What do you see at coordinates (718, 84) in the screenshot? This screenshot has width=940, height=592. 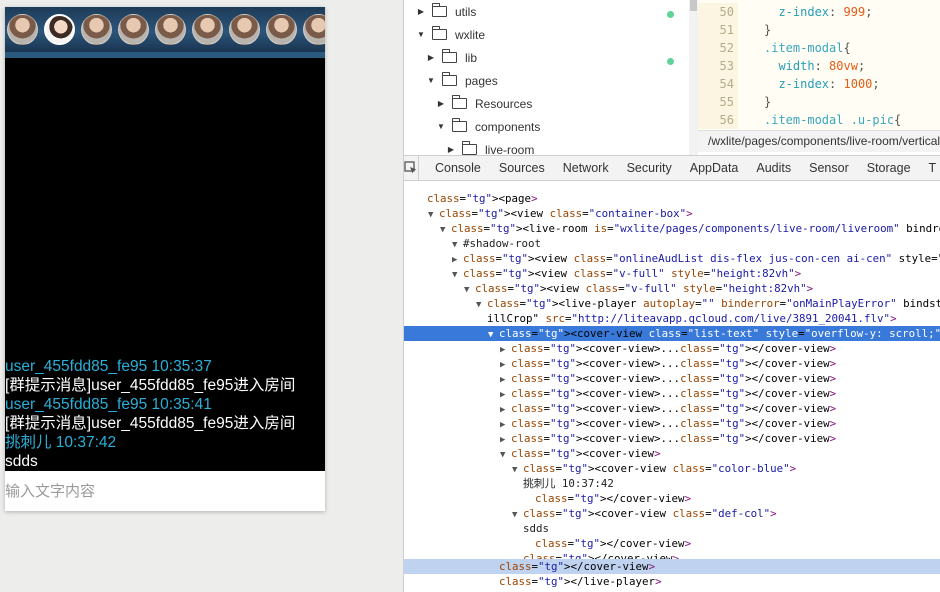 I see `line-number: 54` at bounding box center [718, 84].